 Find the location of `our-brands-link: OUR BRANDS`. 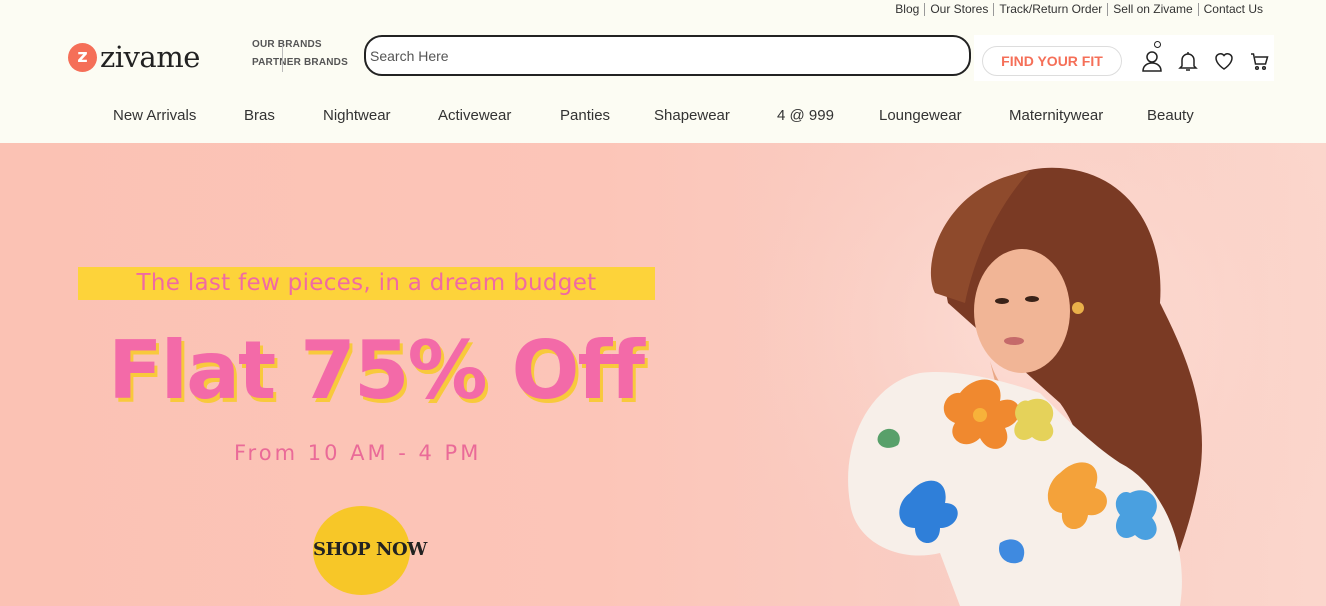

our-brands-link: OUR BRANDS is located at coordinates (302, 47).